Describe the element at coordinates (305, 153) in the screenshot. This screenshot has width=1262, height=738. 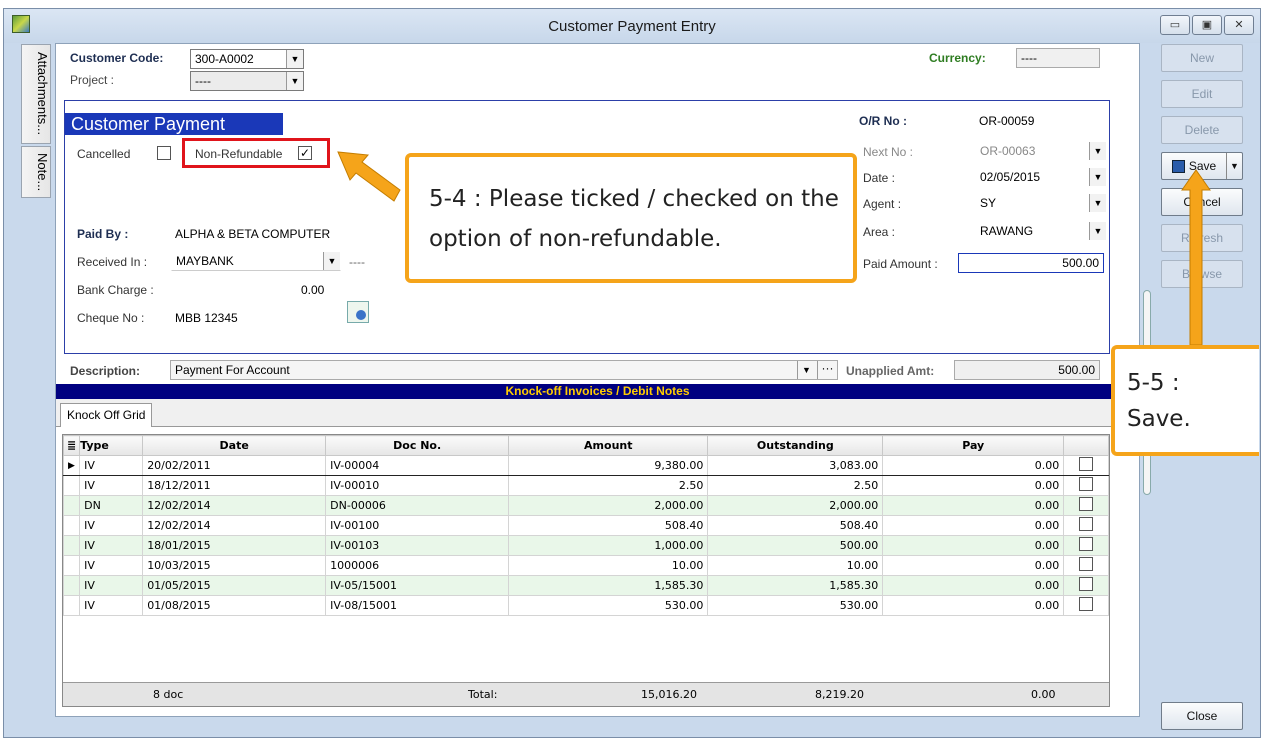
I see `non-refundable-checkbox: ✓` at that location.